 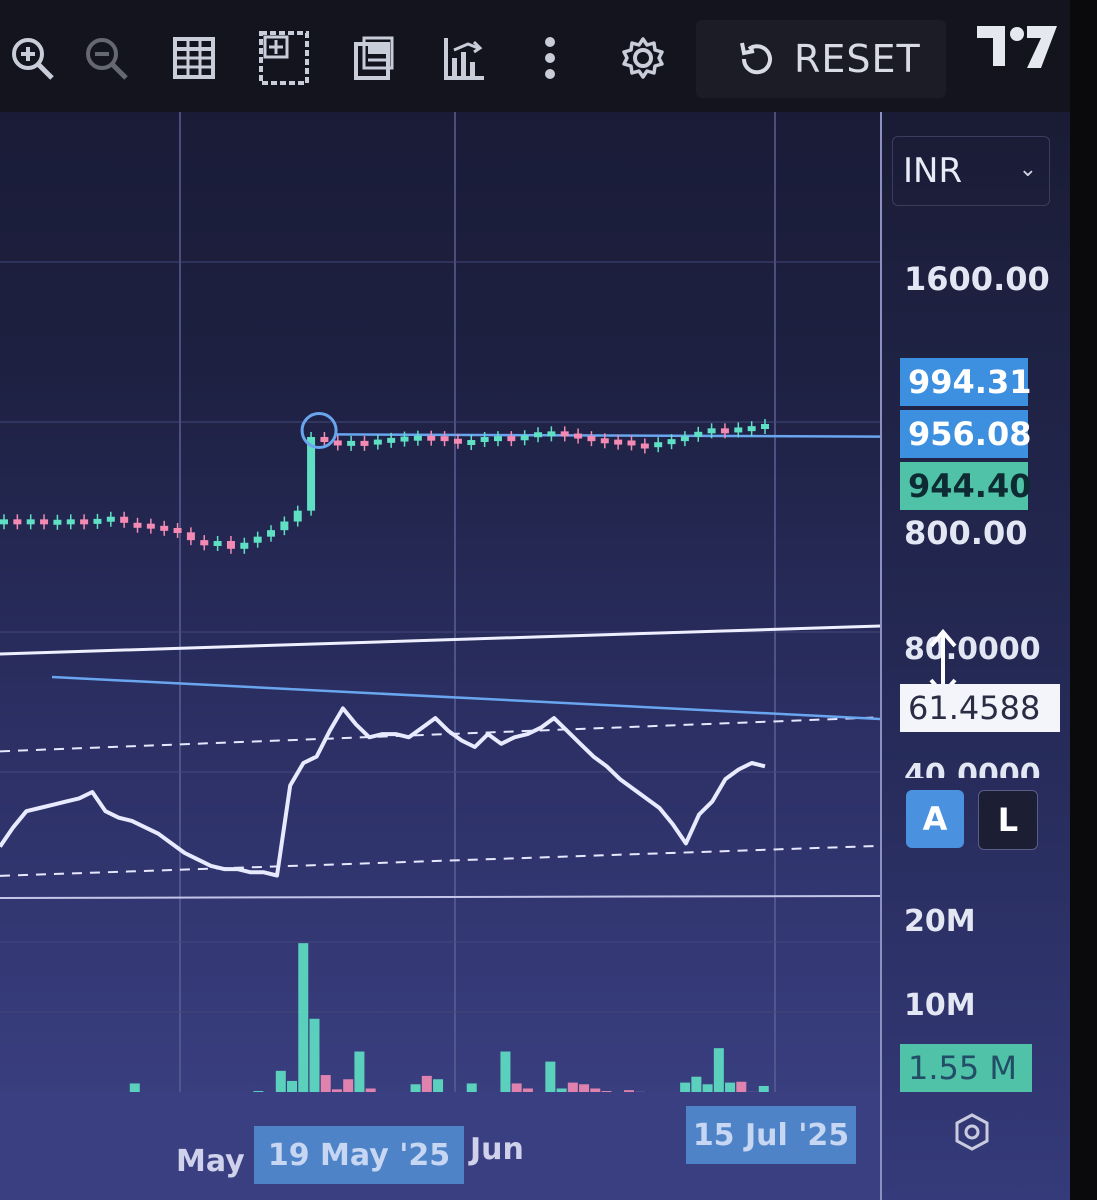 I want to click on gear-icon, so click(x=643, y=58).